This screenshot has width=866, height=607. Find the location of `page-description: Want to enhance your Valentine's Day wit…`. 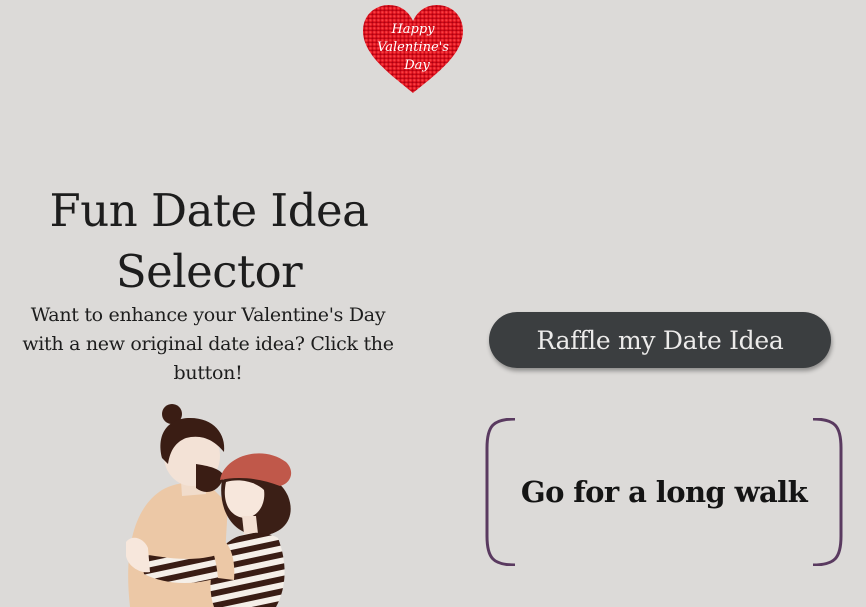

page-description: Want to enhance your Valentine's Day wit… is located at coordinates (208, 344).